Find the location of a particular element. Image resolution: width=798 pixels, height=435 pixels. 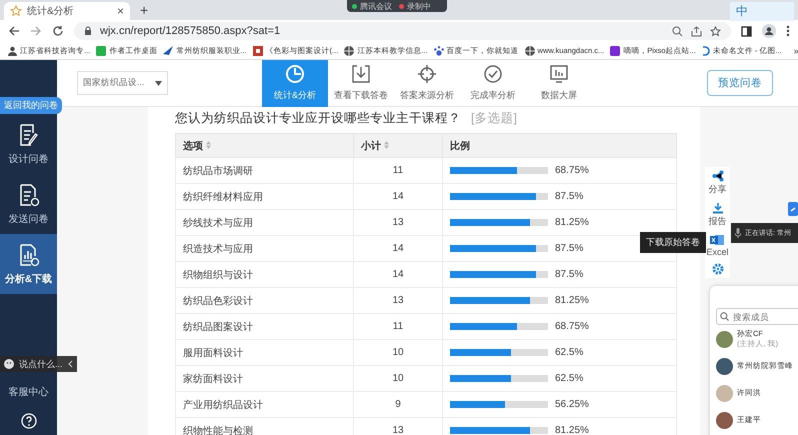

ime-label: 中 is located at coordinates (742, 11).